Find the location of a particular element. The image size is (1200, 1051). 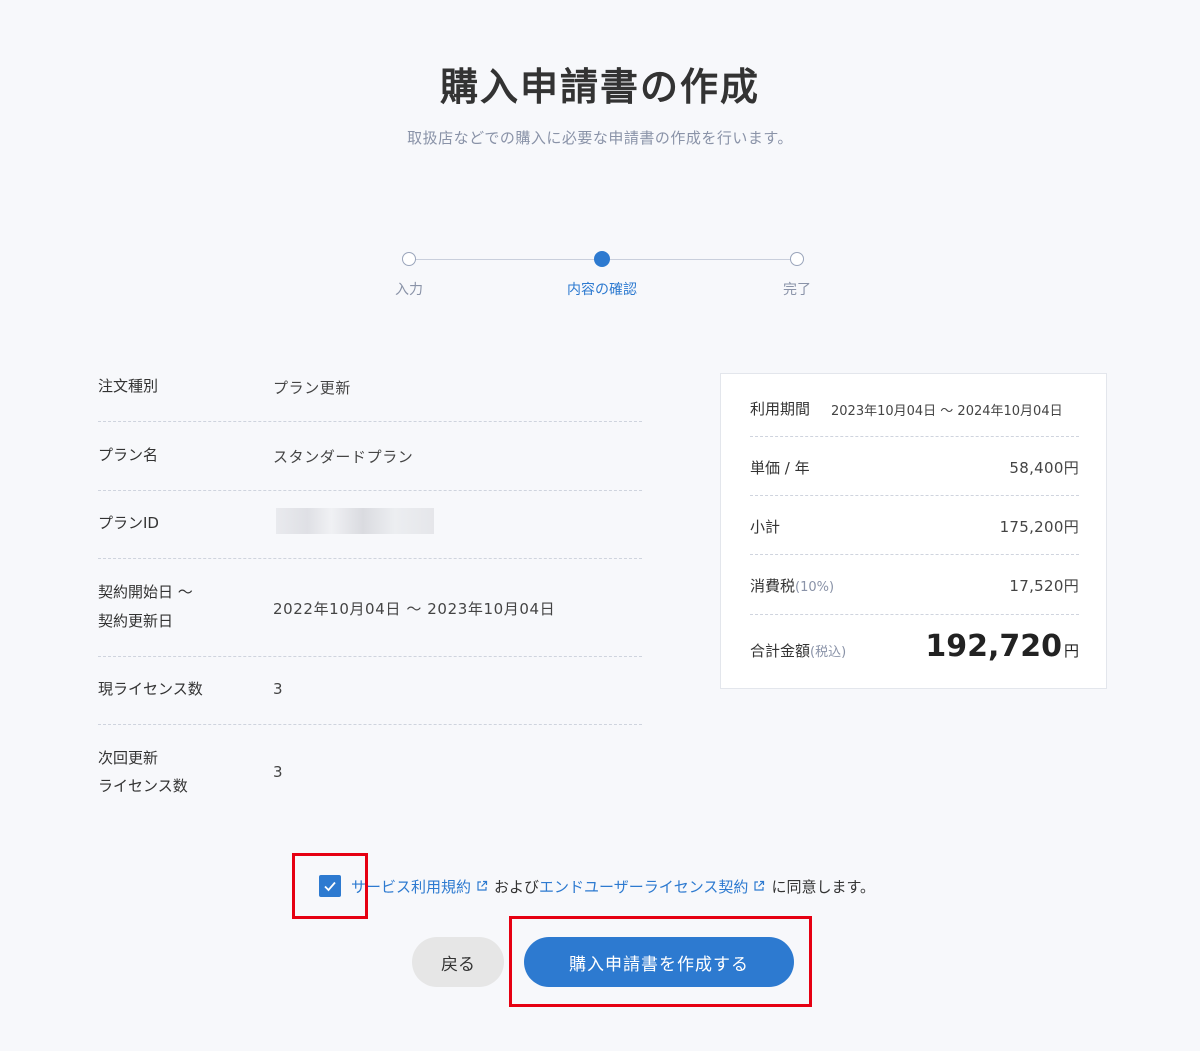

detail-row-current-licenses: 現ライセンス数 3 is located at coordinates (370, 691).